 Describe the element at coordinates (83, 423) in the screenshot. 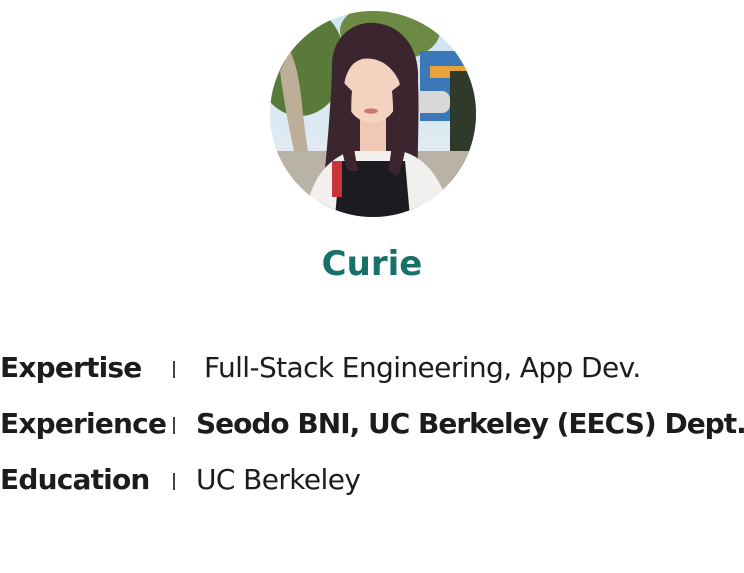

I see `detail-label: Experience` at that location.